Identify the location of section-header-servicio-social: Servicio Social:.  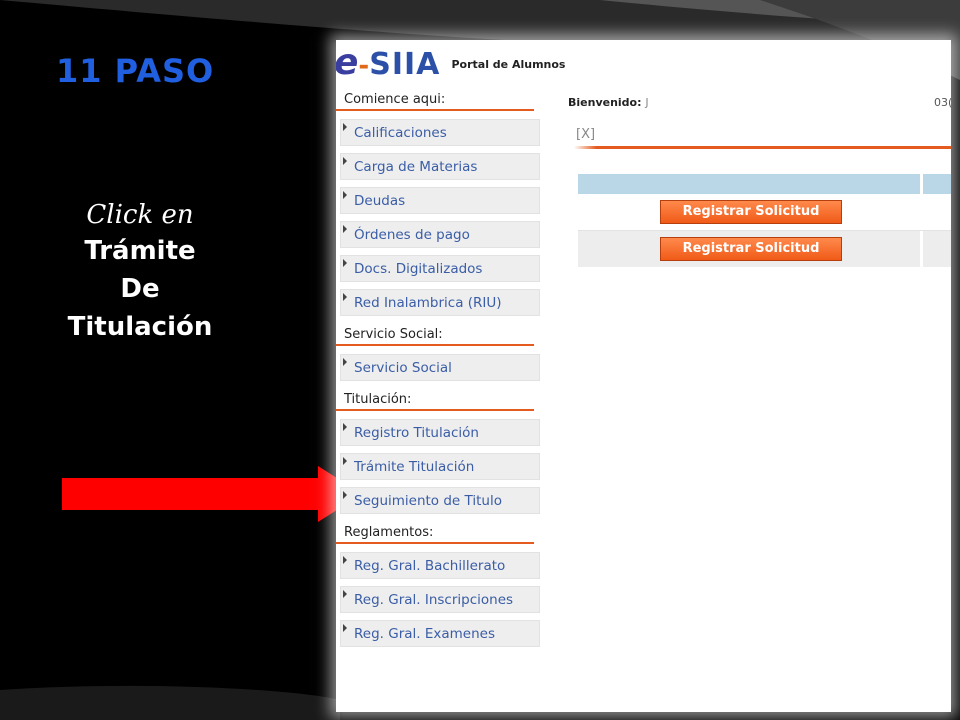
(435, 334).